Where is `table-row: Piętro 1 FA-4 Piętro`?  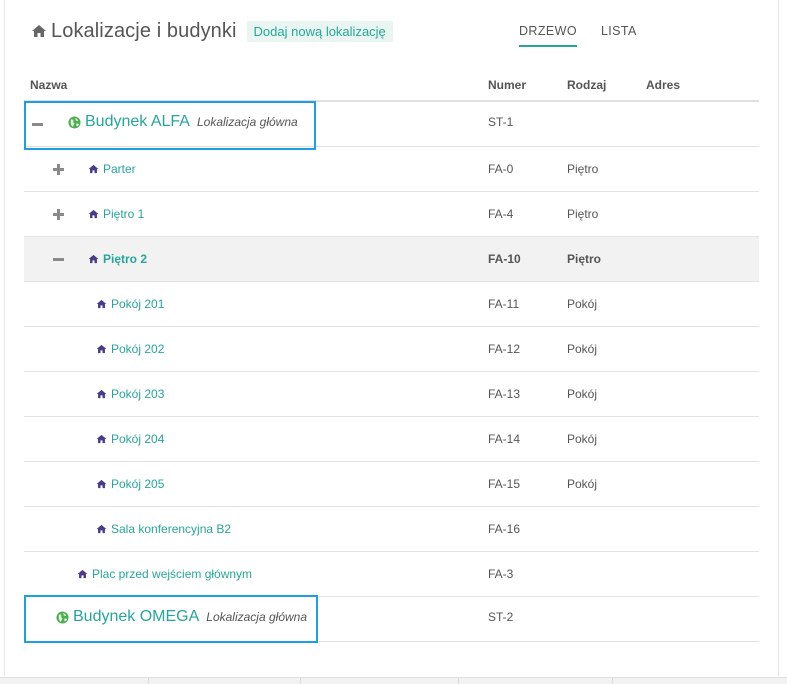 table-row: Piętro 1 FA-4 Piętro is located at coordinates (391, 214).